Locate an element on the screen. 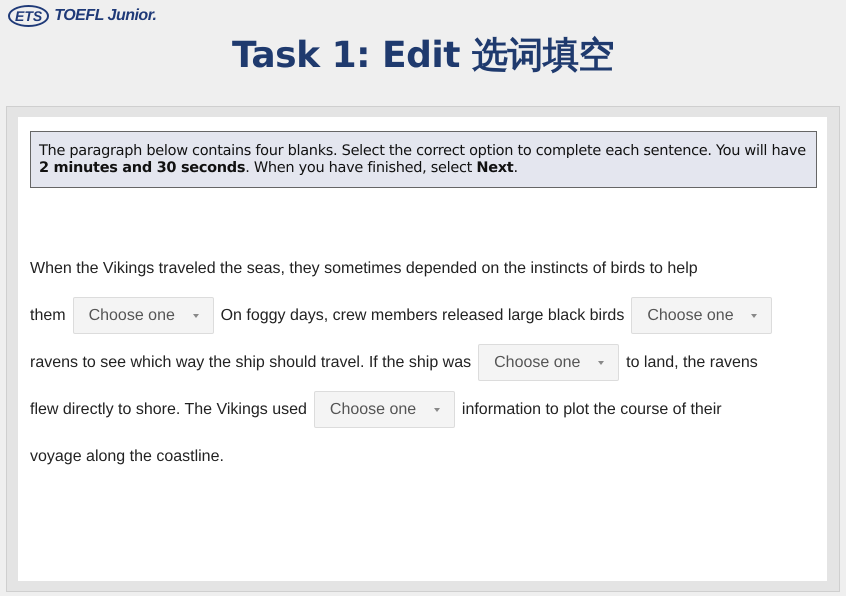  logo-mark: ETS is located at coordinates (29, 16).